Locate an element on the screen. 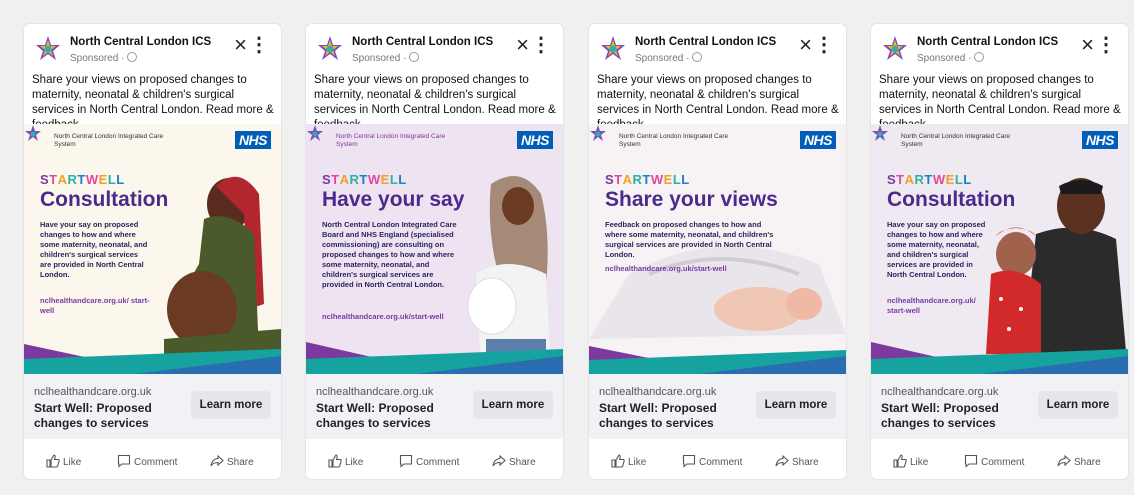  ad-headline: Consultation is located at coordinates (951, 199).